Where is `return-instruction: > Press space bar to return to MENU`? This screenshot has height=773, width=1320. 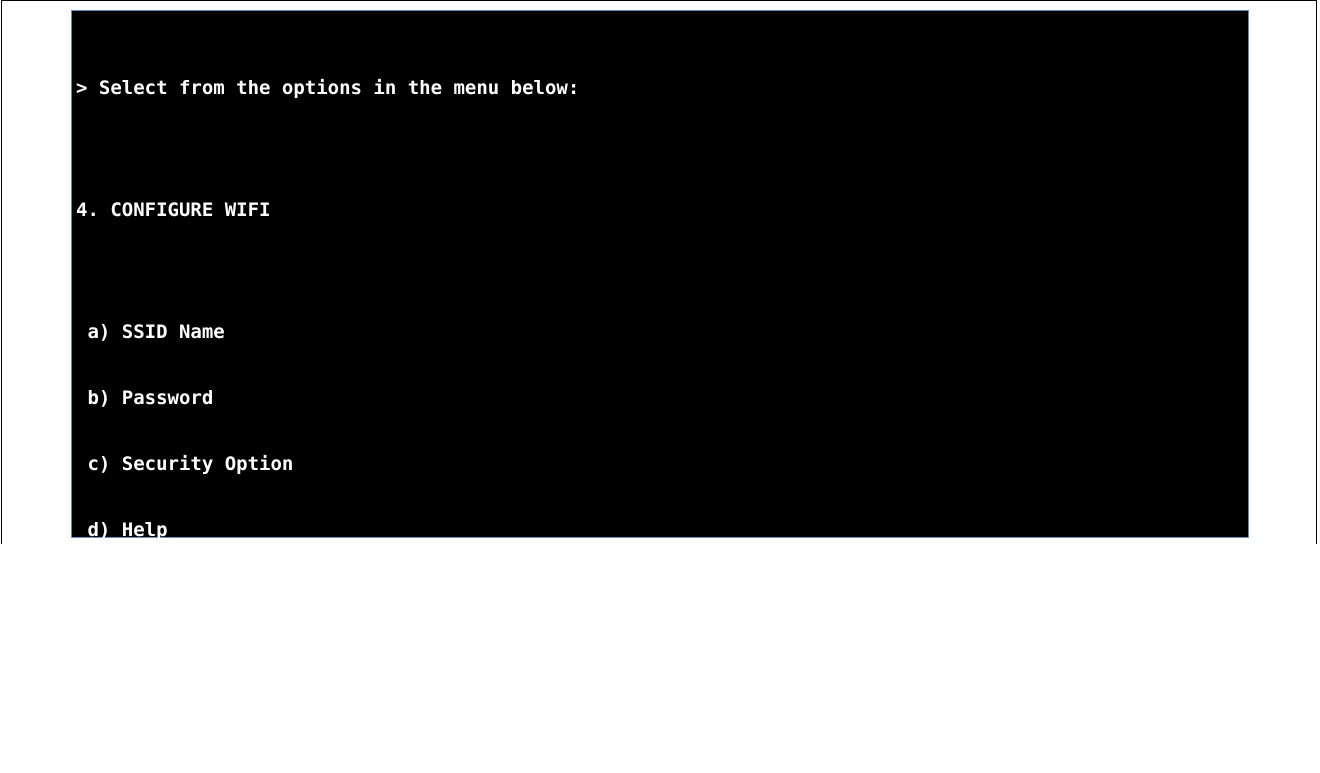 return-instruction: > Press space bar to return to MENU is located at coordinates (276, 652).